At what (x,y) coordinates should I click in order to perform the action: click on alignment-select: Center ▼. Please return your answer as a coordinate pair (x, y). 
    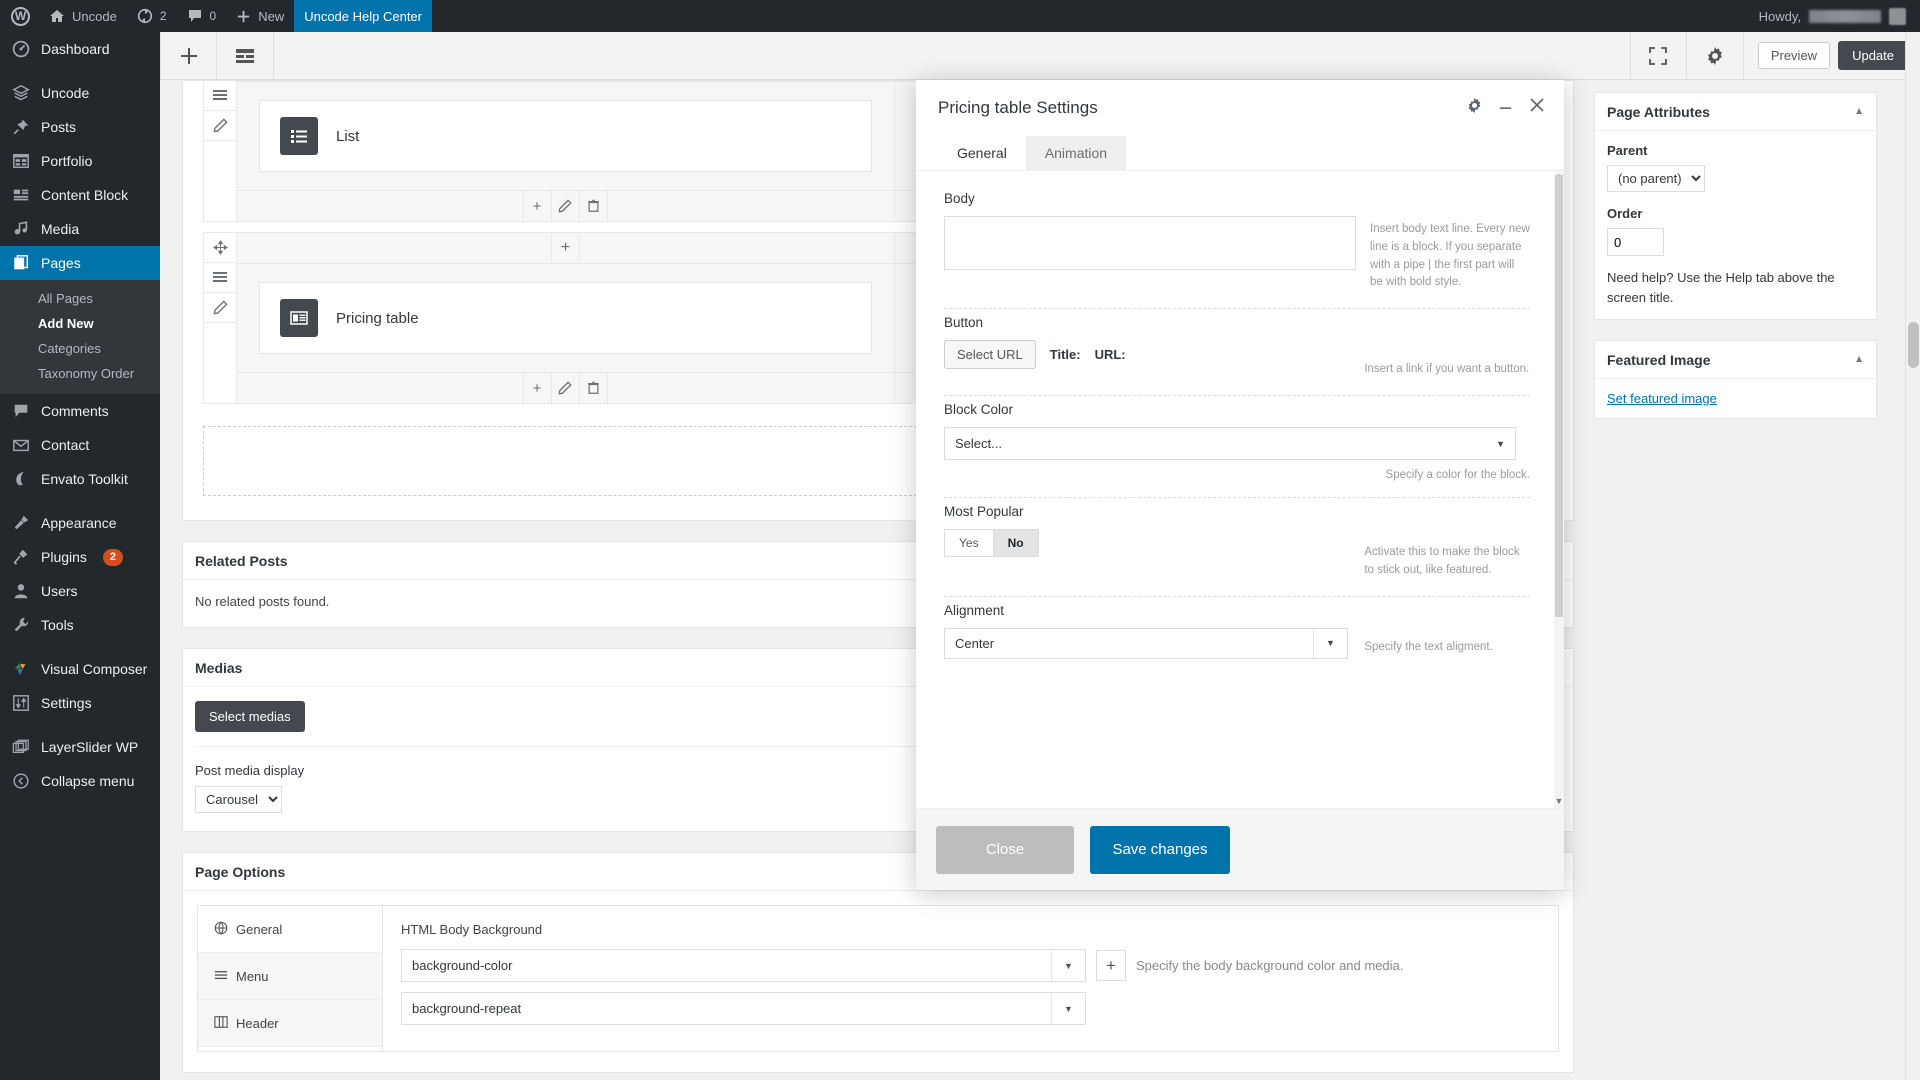
    Looking at the image, I should click on (1146, 643).